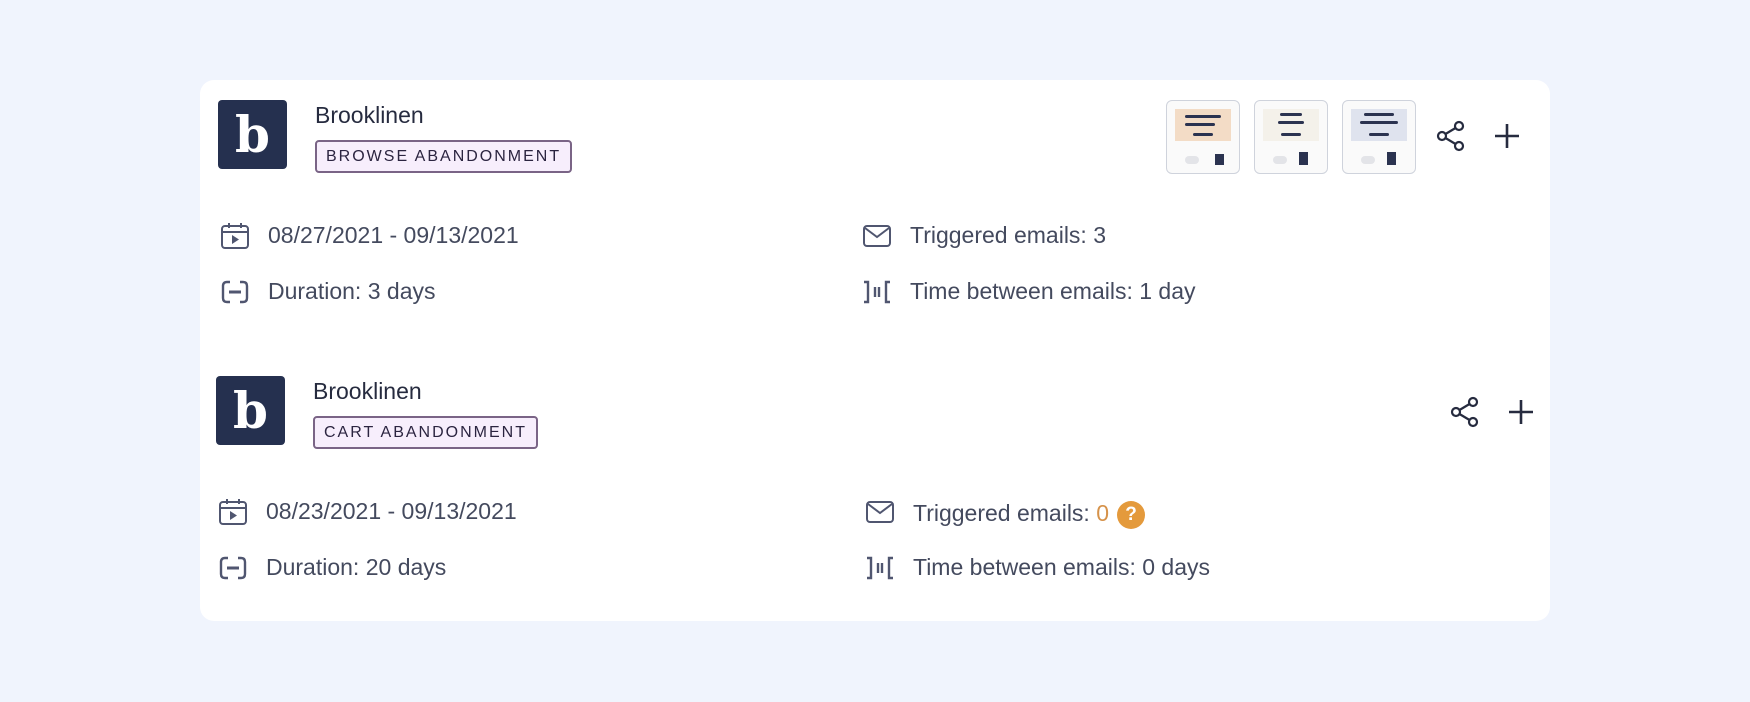 The height and width of the screenshot is (702, 1750). Describe the element at coordinates (391, 511) in the screenshot. I see `date-range: 08/23/2021 - 09/13/2021` at that location.